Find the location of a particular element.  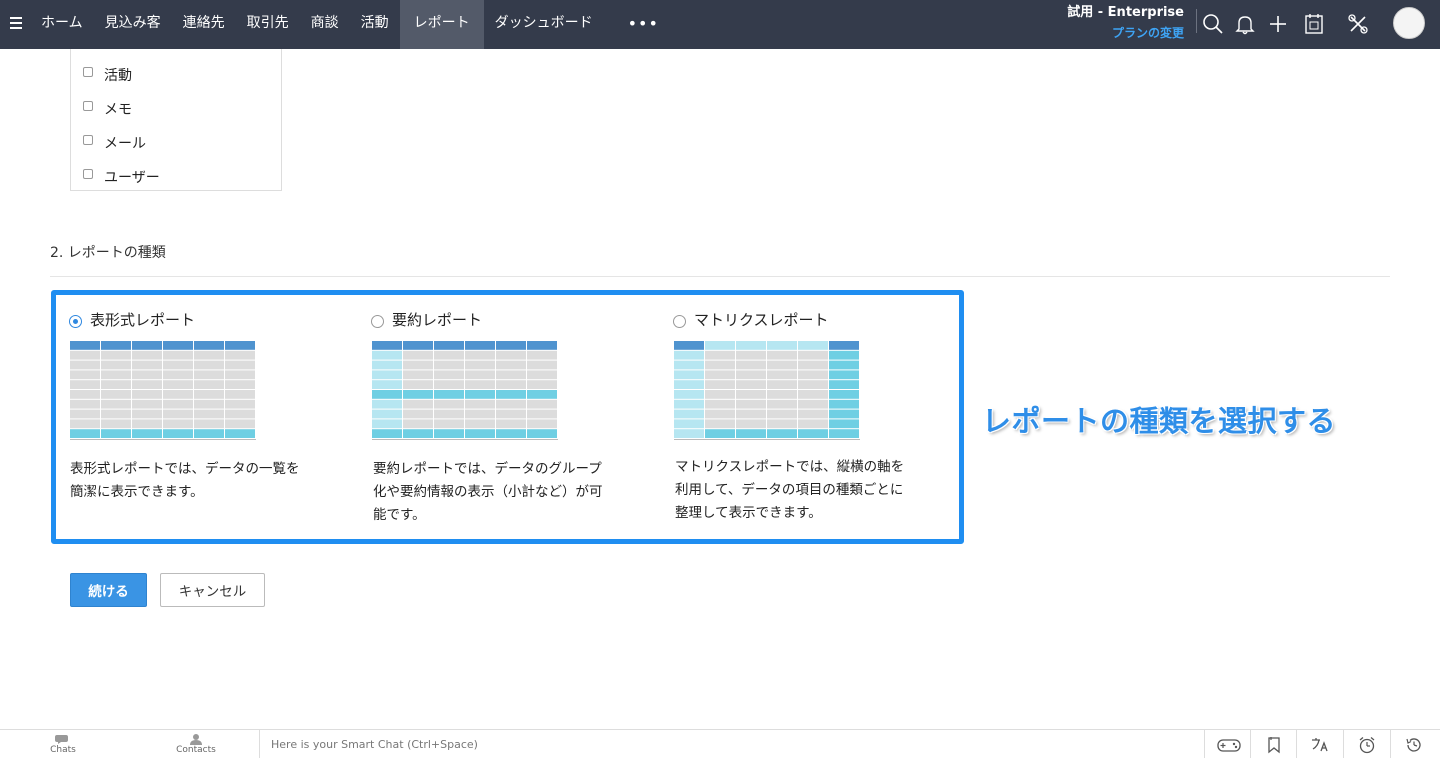

continue-button: 続ける is located at coordinates (108, 590).